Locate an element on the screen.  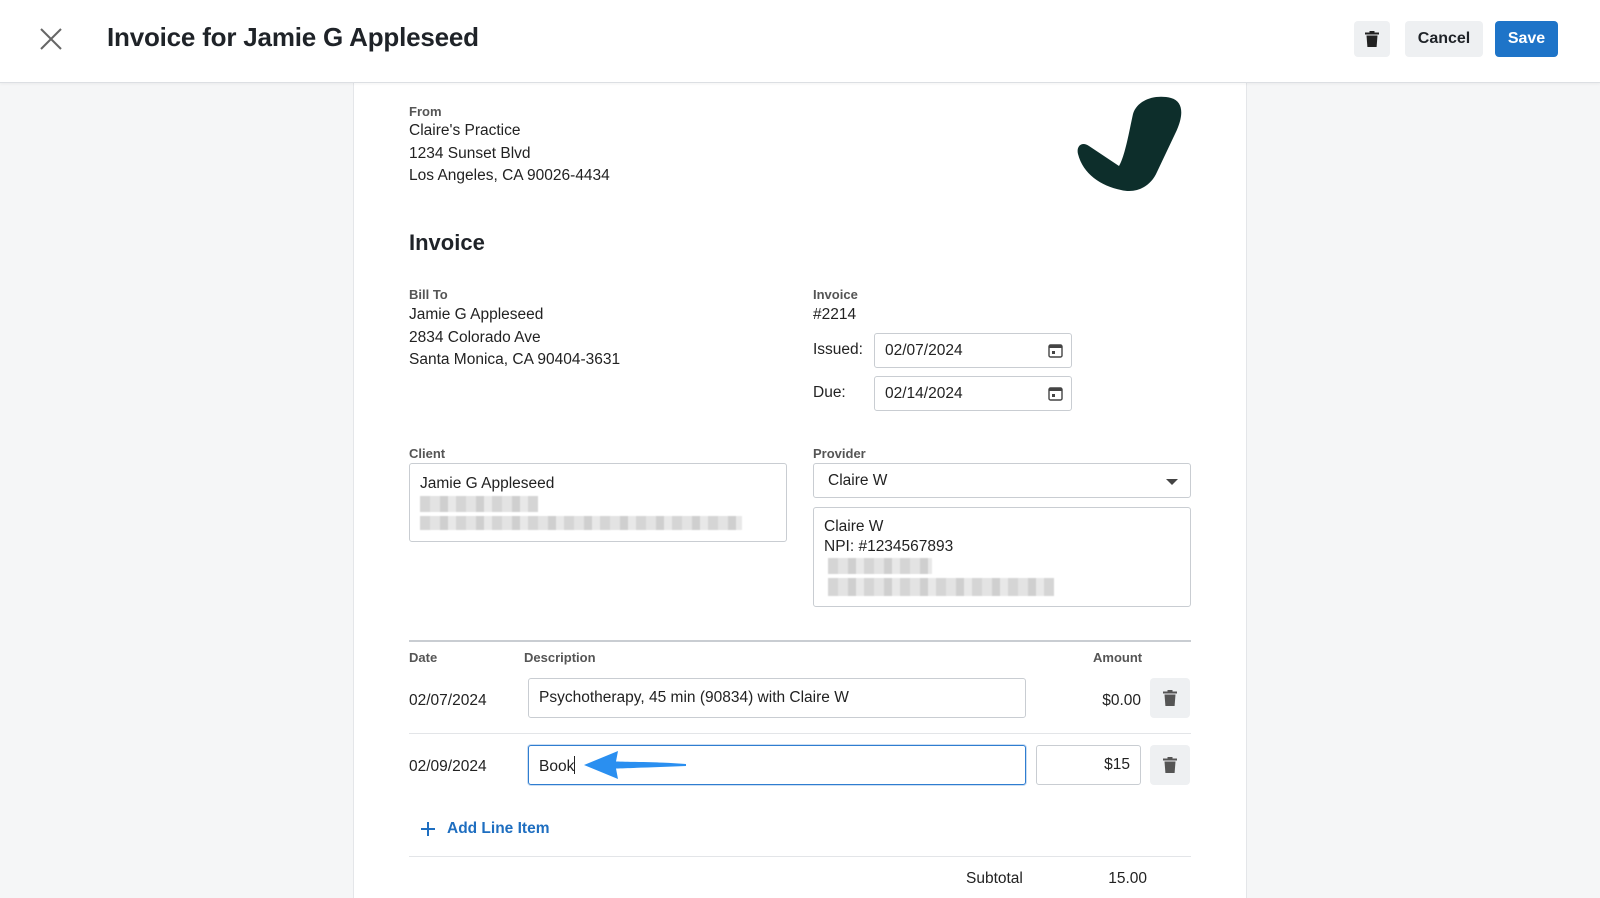
issued-label: Issued: is located at coordinates (838, 349).